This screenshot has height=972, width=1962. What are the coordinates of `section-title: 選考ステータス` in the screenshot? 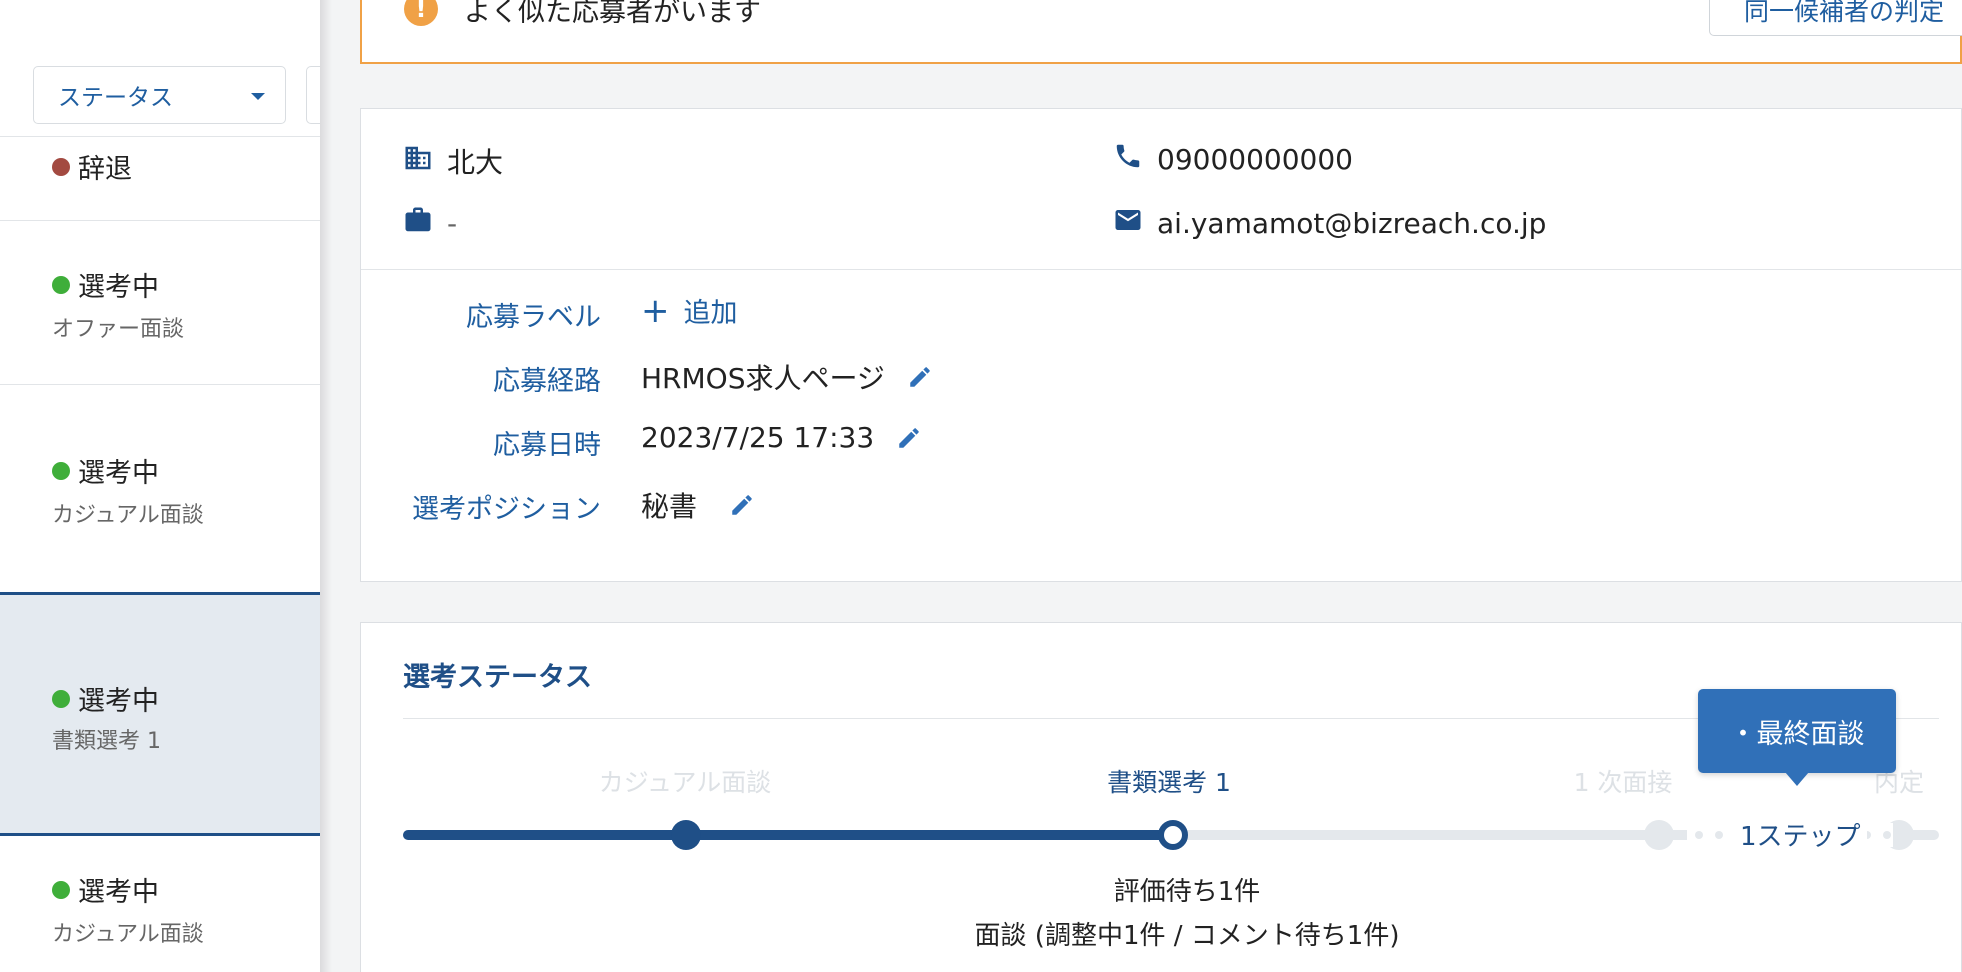 It's located at (497, 677).